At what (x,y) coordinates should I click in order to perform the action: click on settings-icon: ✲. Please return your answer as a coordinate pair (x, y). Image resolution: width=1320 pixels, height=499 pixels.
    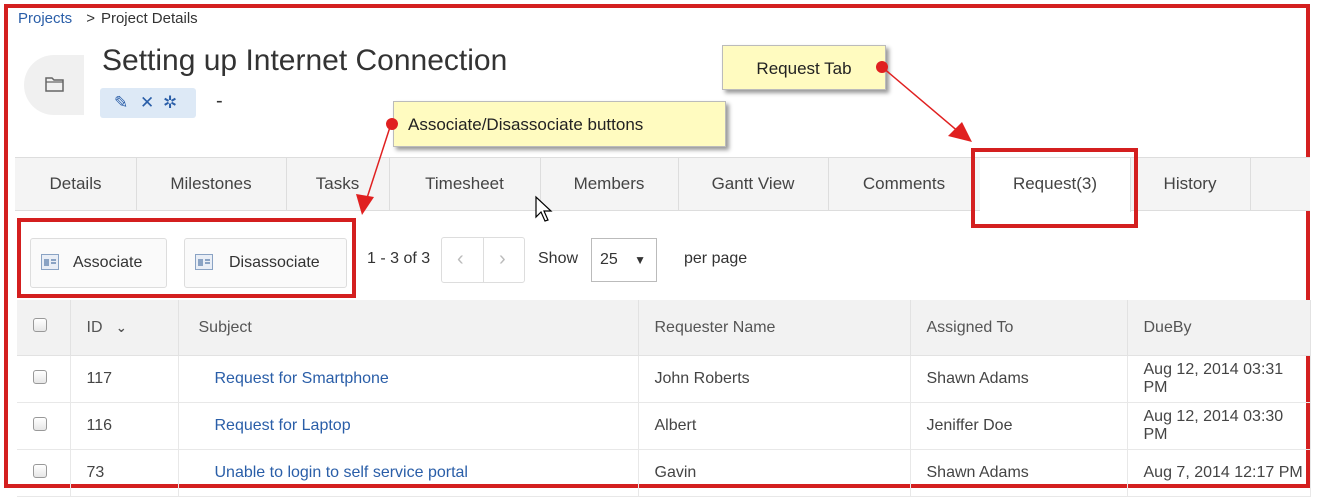
    Looking at the image, I should click on (170, 103).